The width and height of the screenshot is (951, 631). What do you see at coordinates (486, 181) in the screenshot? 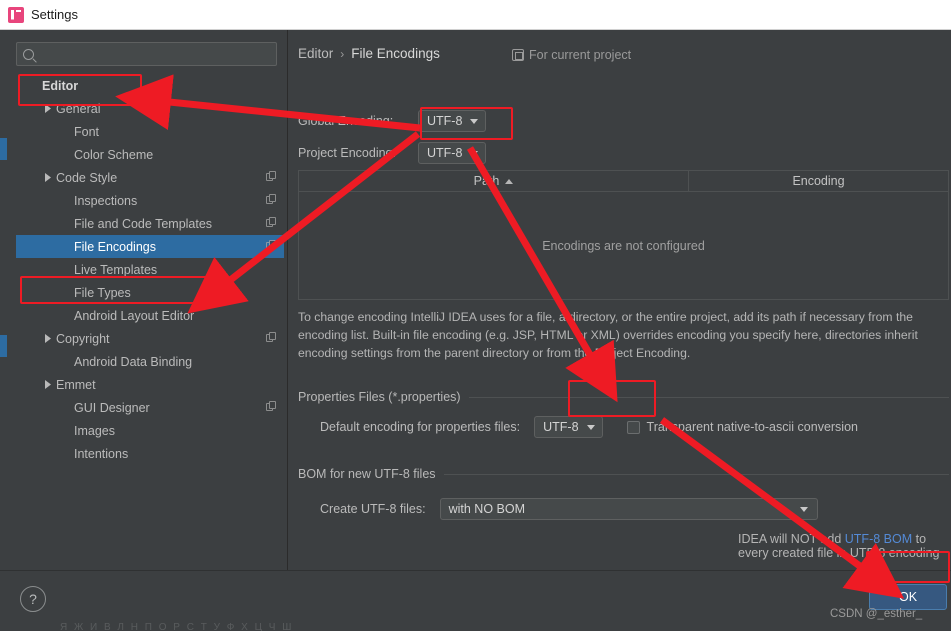
I see `column-header-path-label: Path` at bounding box center [486, 181].